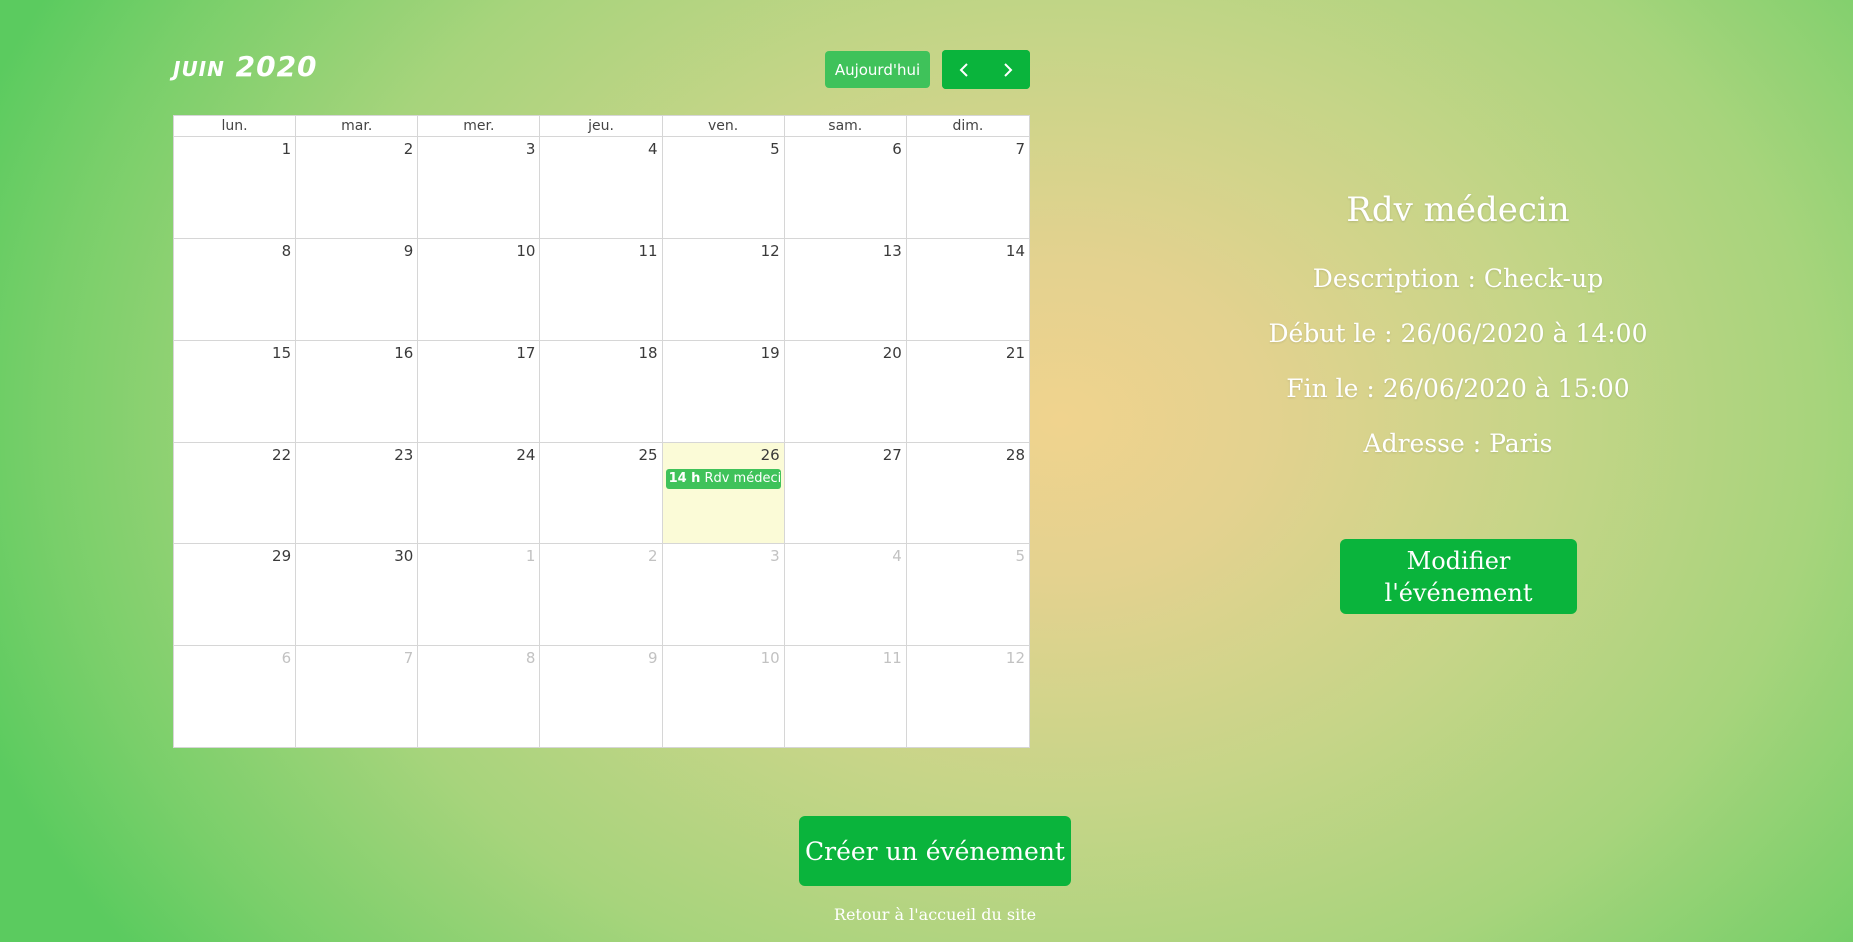 The width and height of the screenshot is (1853, 942). Describe the element at coordinates (357, 126) in the screenshot. I see `weekday-label: mar.` at that location.